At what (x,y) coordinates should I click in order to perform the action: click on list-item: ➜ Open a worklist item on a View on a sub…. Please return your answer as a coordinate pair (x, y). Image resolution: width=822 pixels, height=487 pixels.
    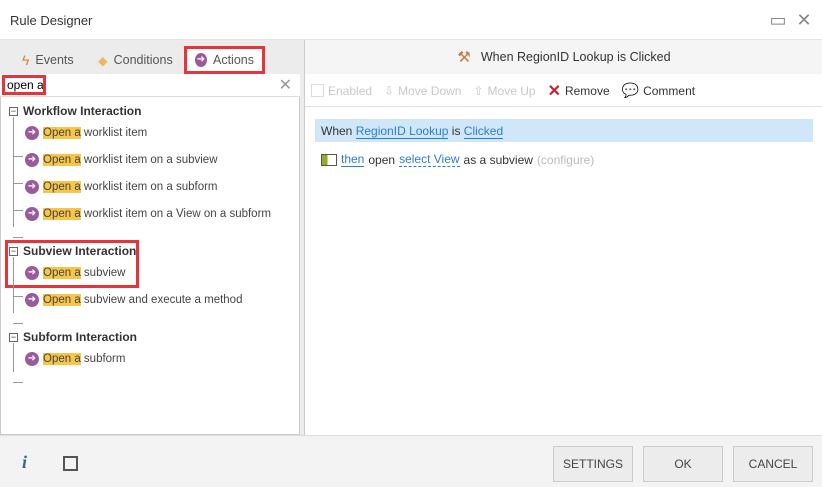
    Looking at the image, I should click on (148, 214).